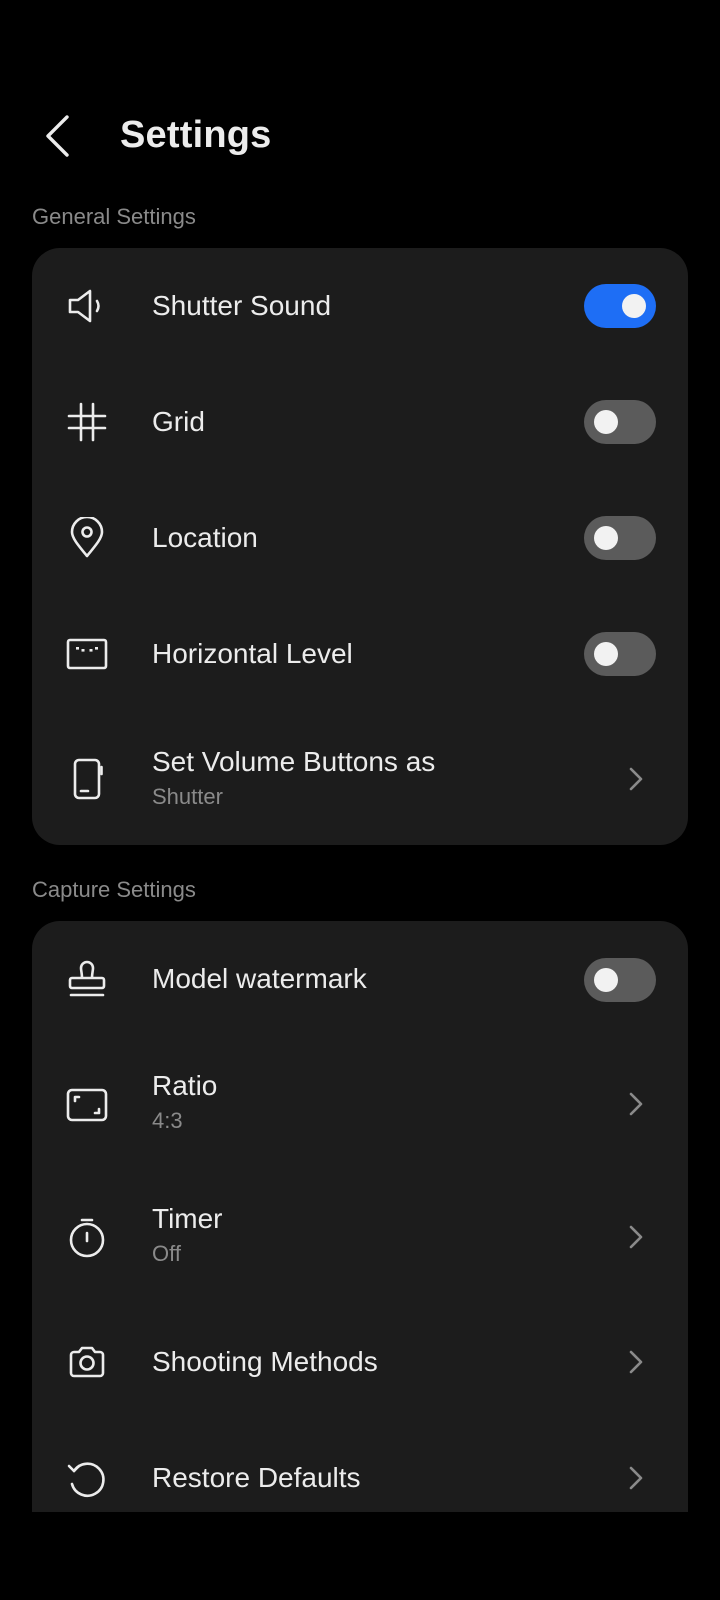  What do you see at coordinates (187, 1218) in the screenshot?
I see `setting-title: Timer` at bounding box center [187, 1218].